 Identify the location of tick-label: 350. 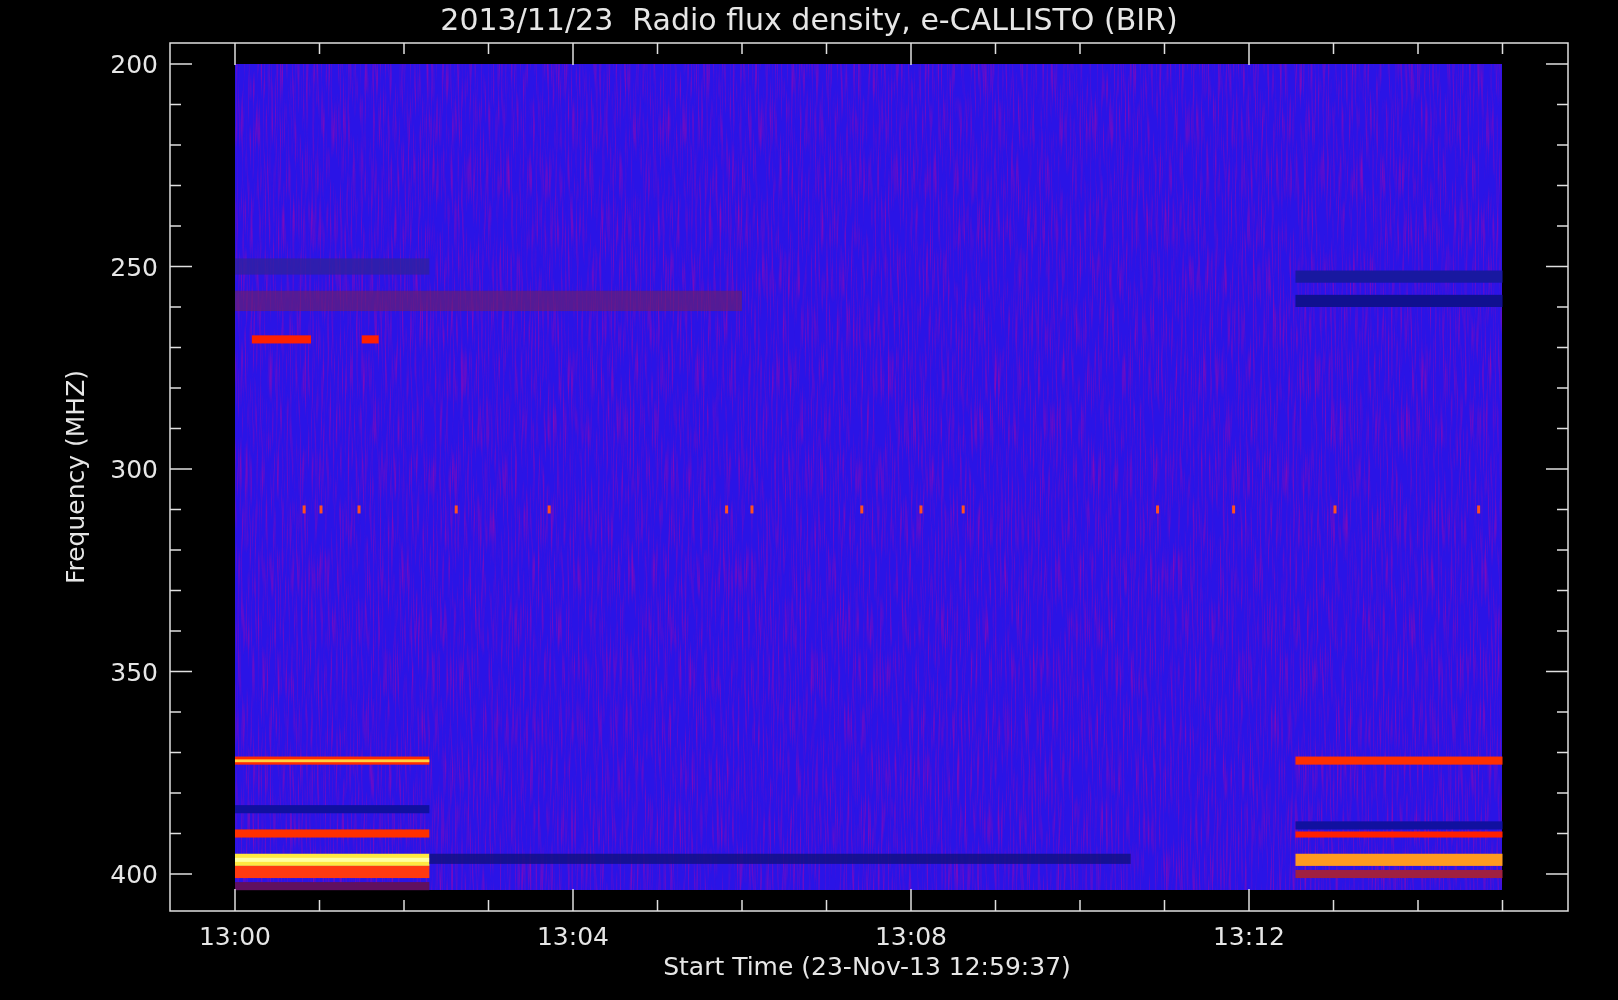
(134, 672).